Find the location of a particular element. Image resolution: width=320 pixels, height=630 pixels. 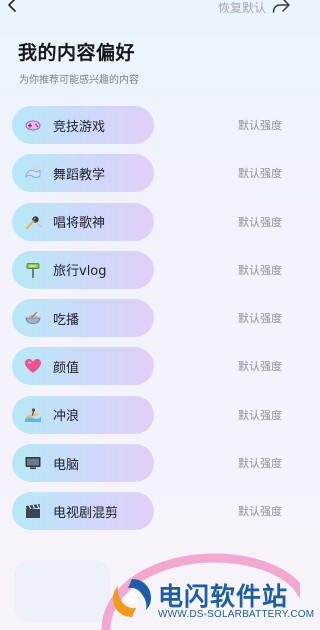

dance-icon is located at coordinates (33, 173).